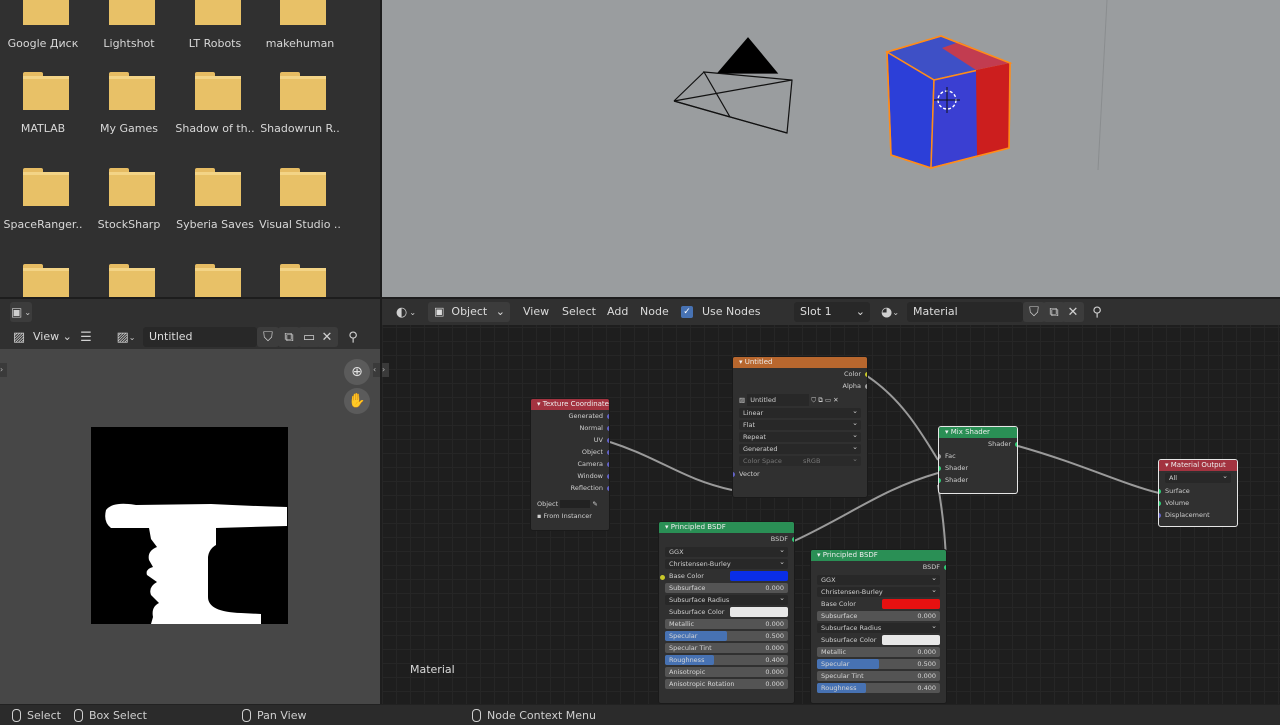 Image resolution: width=1280 pixels, height=725 pixels. I want to click on extension-dropdown: Repeat, so click(800, 436).